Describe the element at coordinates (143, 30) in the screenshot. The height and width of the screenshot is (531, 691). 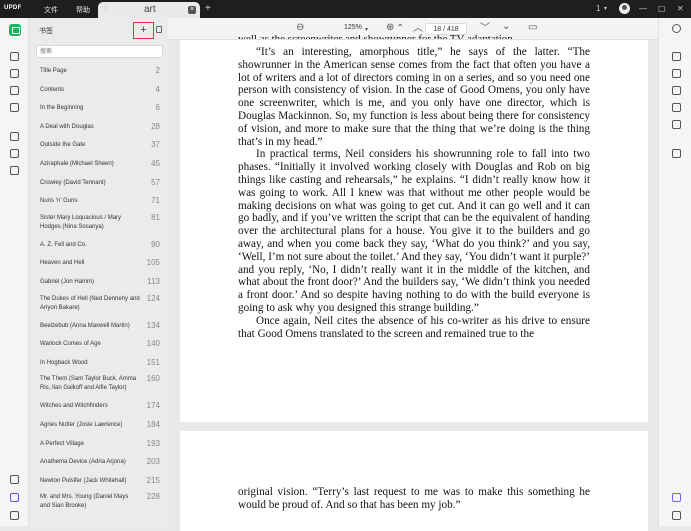
I see `add-bookmark-button: +` at that location.